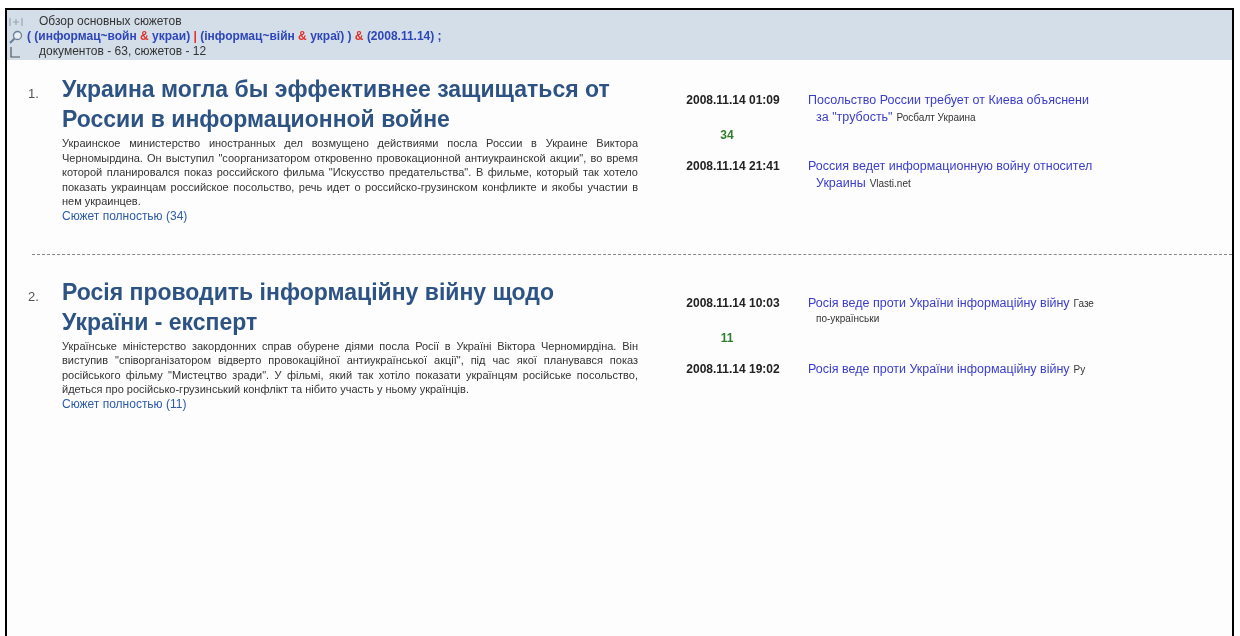 This screenshot has width=1240, height=636. I want to click on story-summary: Українське міністерство закордонних справ обурене діями посла Росії в Україні Віктора Черномирдіна. Він виступив "співорганізатором відверто провокаційної антиукраїнської акції", під час якої планувався показ російського фільму "Мистецтво зради". У фільмі, який так хотіло показати українцям російське посольство, йдеться про російсько-грузинський конфлікт та нібито участь у ньому українців., so click(350, 367).